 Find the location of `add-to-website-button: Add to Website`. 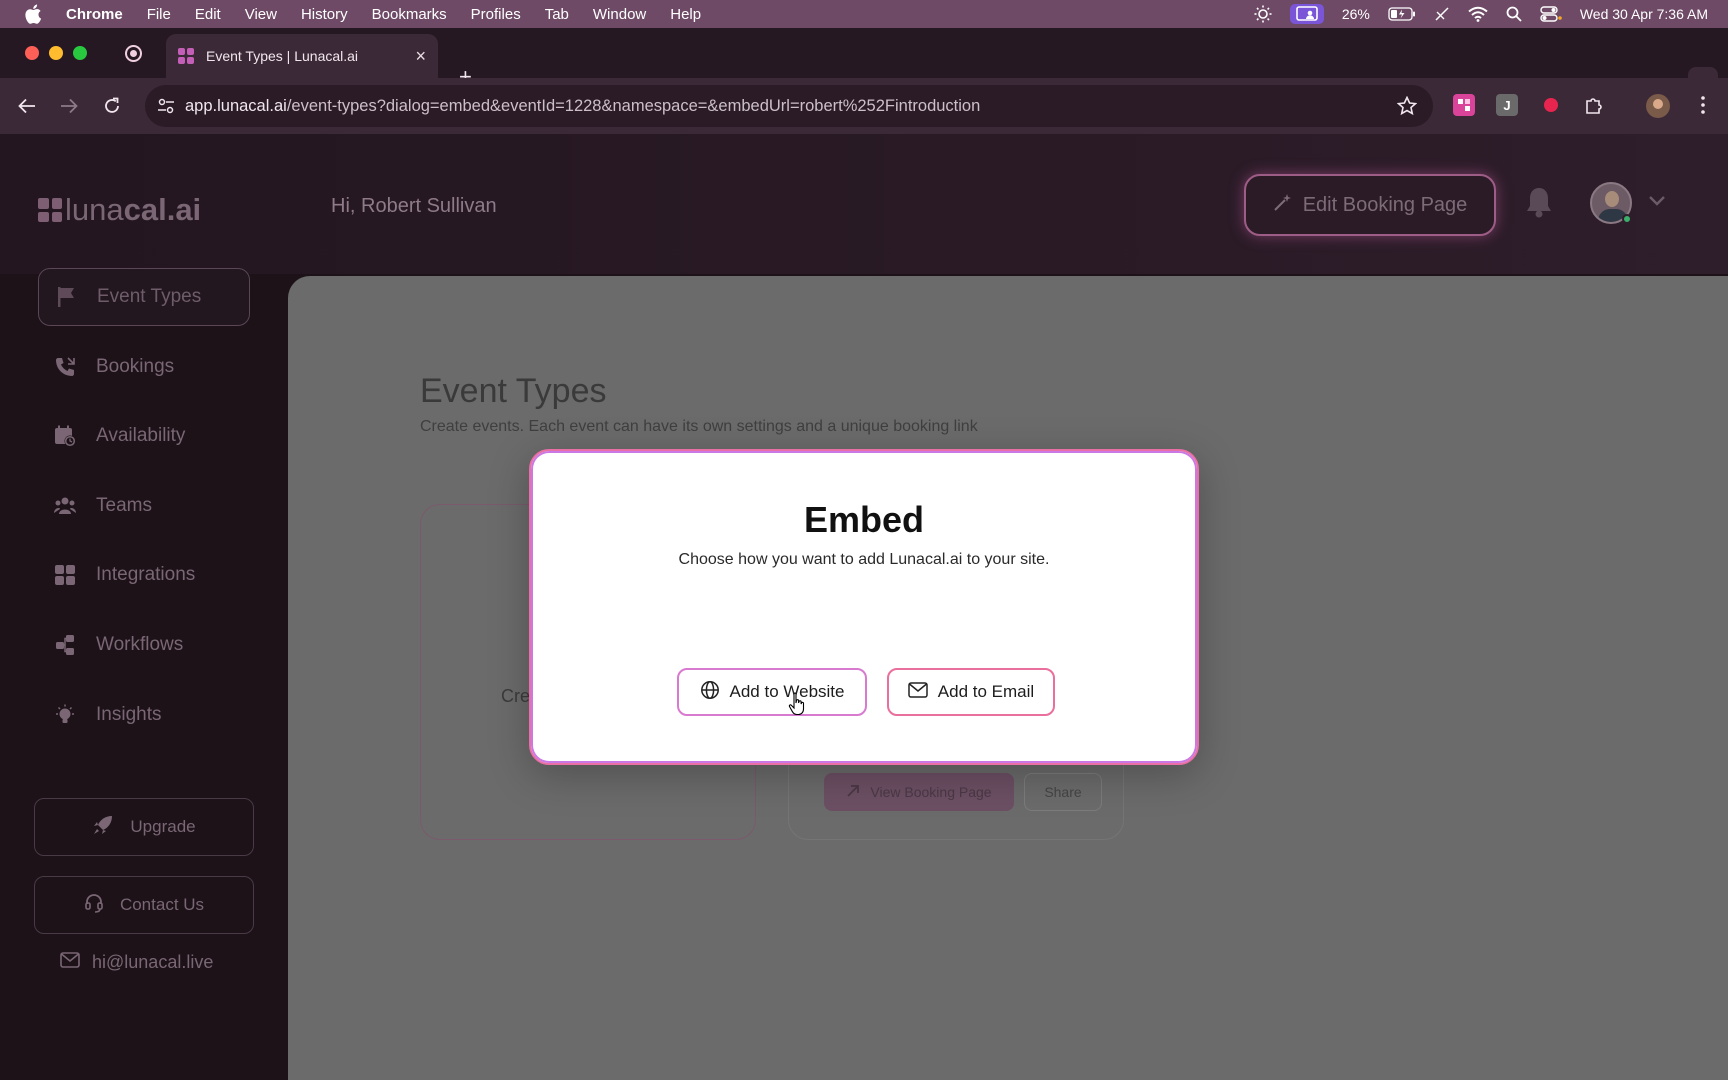

add-to-website-button: Add to Website is located at coordinates (772, 692).